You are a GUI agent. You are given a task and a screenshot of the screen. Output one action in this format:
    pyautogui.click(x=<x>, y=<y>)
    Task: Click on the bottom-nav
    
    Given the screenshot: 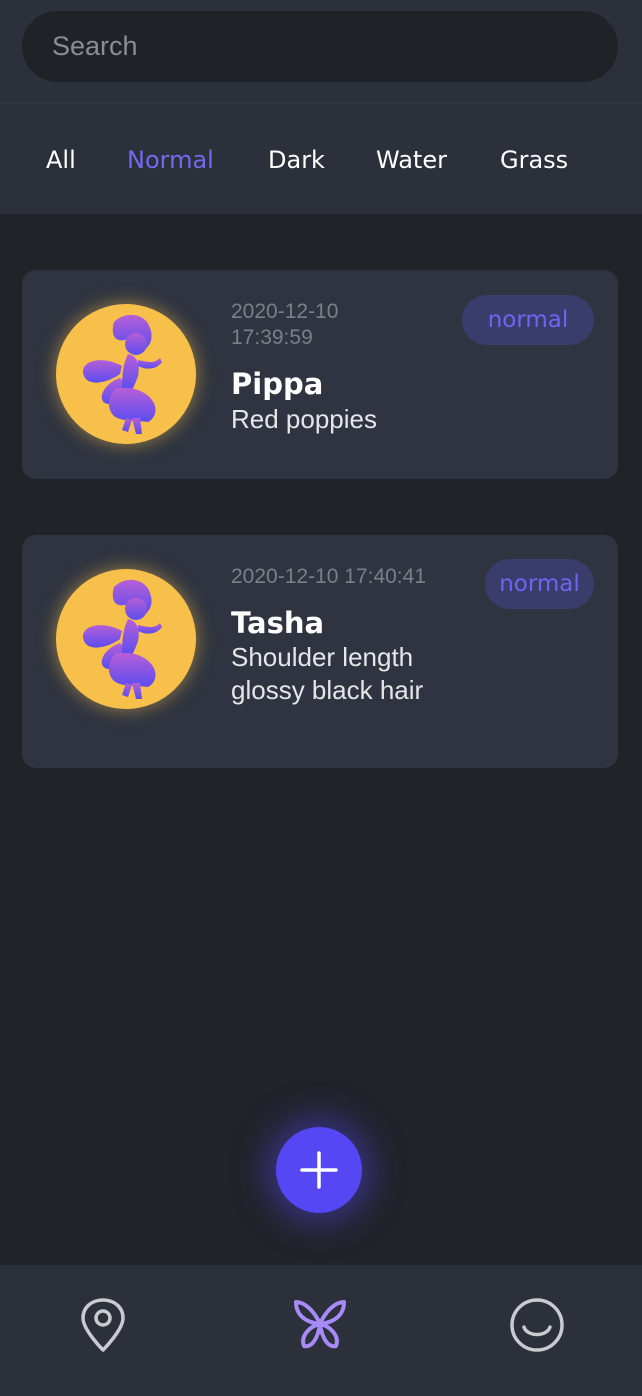 What is the action you would take?
    pyautogui.click(x=321, y=1330)
    